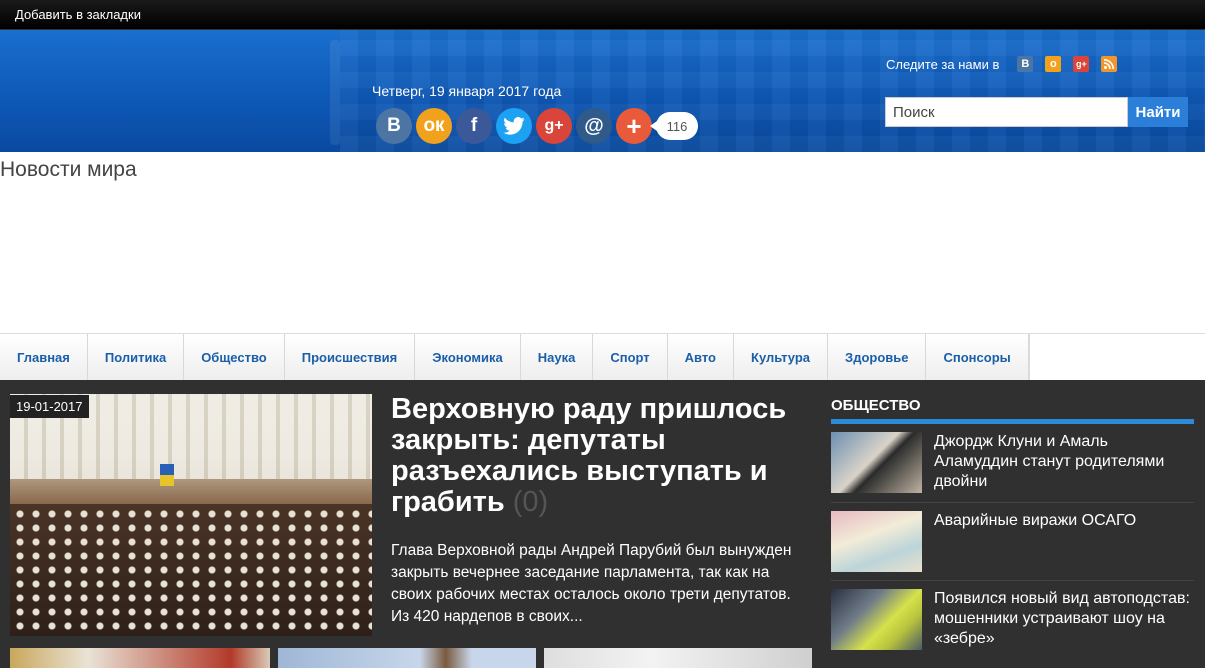 This screenshot has height=668, width=1205. What do you see at coordinates (335, 92) in the screenshot?
I see `header-decor` at bounding box center [335, 92].